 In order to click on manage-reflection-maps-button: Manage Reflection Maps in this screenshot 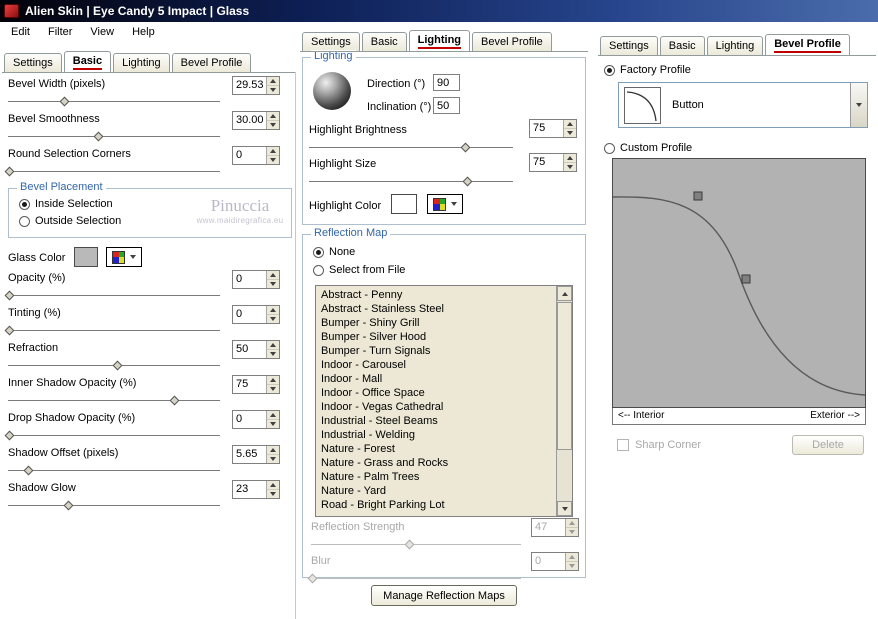, I will do `click(444, 595)`.